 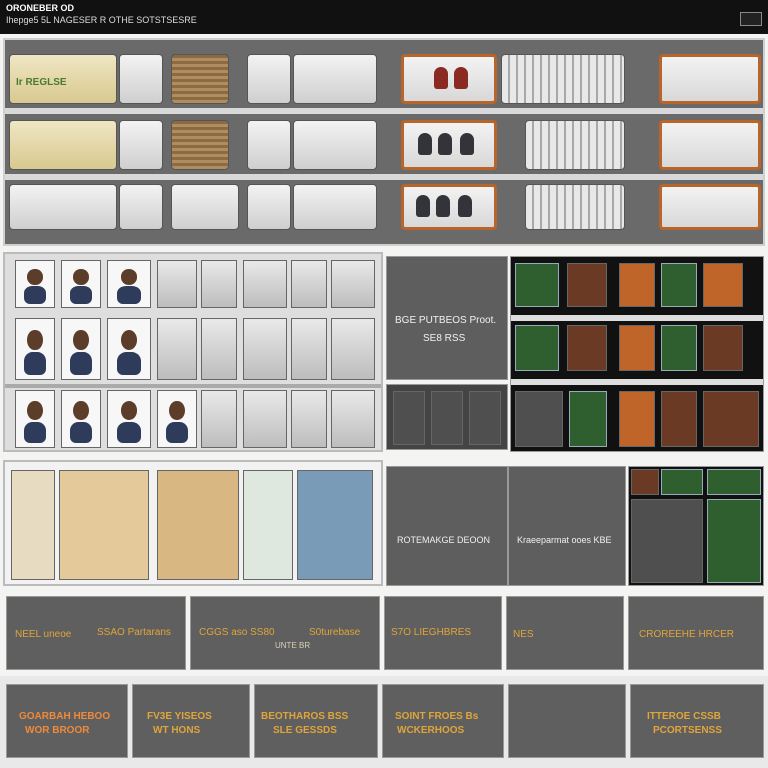 What do you see at coordinates (316, 721) in the screenshot?
I see `bottom-panel: BEOTHAROS BSS SLE GESSDS` at bounding box center [316, 721].